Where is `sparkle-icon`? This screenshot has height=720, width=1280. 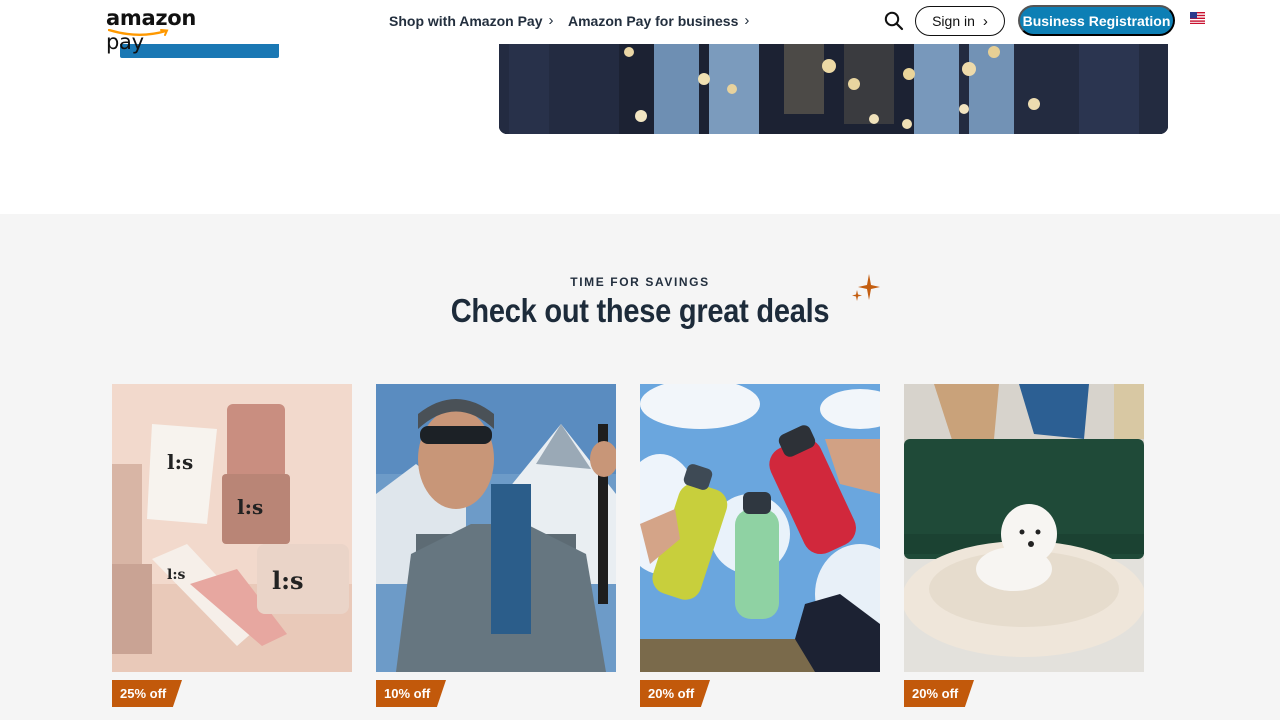 sparkle-icon is located at coordinates (866, 287).